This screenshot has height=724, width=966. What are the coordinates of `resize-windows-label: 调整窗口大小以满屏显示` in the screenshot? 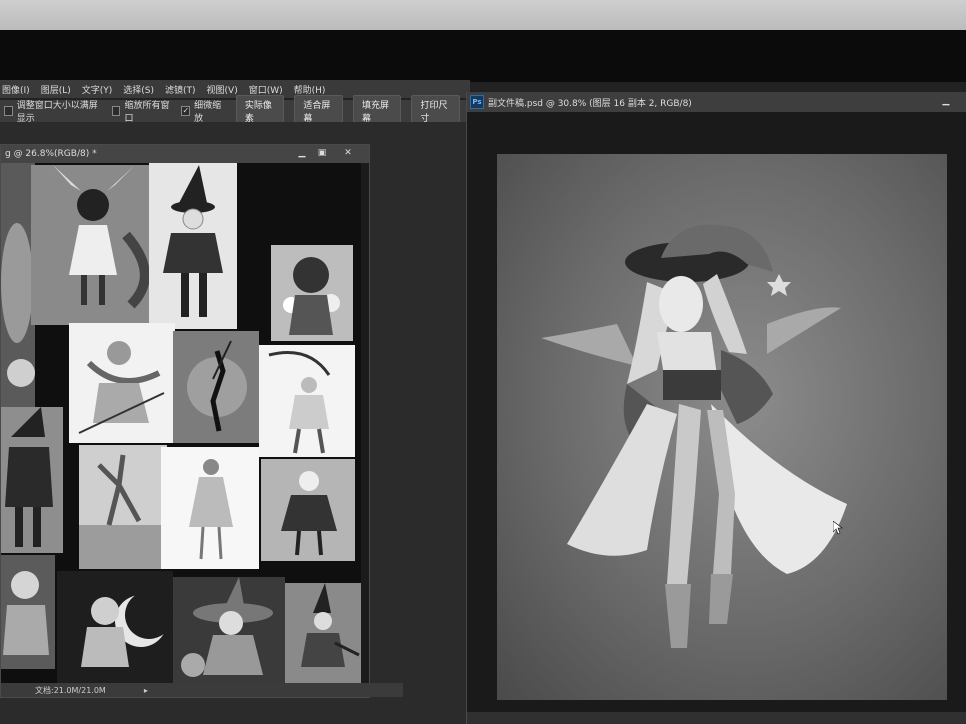 It's located at (57, 112).